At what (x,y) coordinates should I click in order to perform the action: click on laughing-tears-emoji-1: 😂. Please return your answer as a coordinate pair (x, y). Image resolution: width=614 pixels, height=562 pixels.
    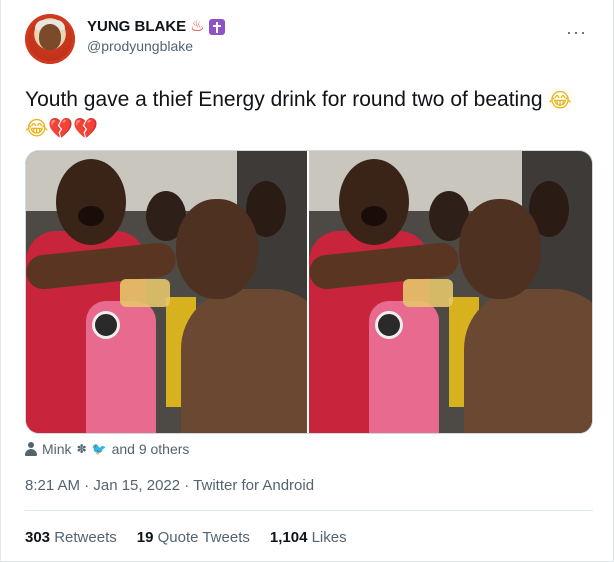
    Looking at the image, I should click on (560, 100).